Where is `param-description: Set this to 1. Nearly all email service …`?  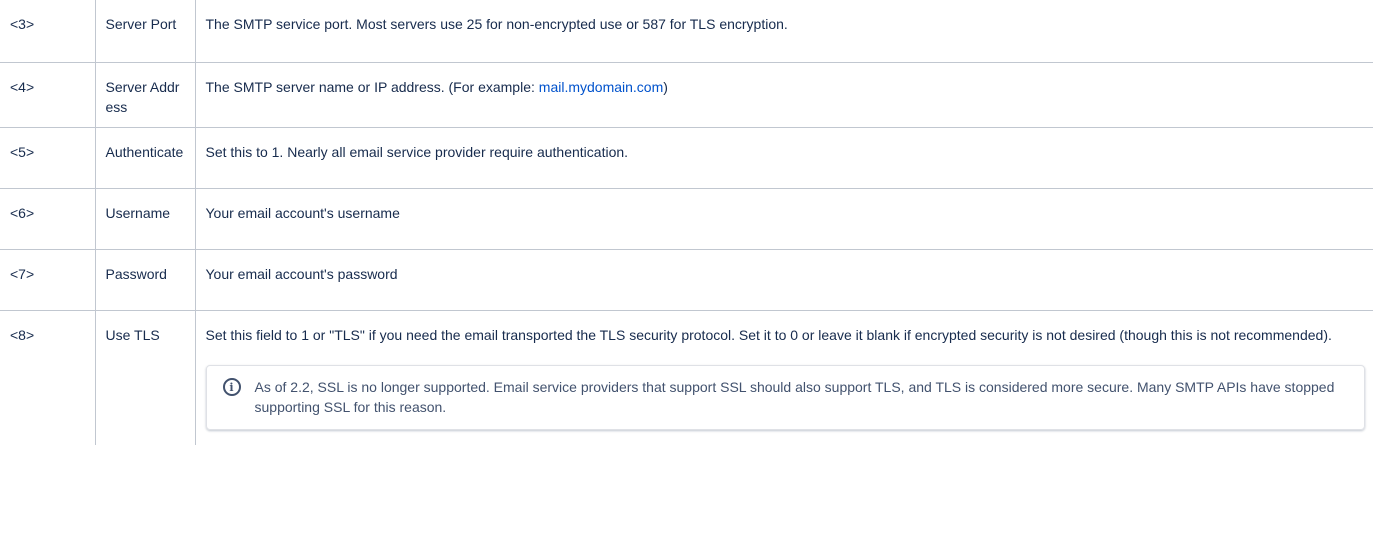 param-description: Set this to 1. Nearly all email service … is located at coordinates (783, 158).